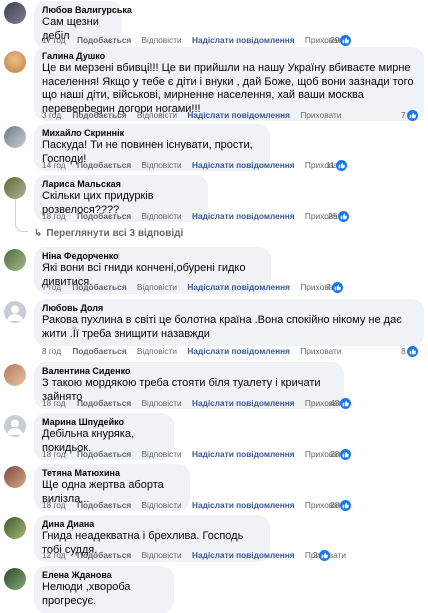 The height and width of the screenshot is (613, 428). What do you see at coordinates (228, 308) in the screenshot?
I see `comment-author: Любовь Доля` at bounding box center [228, 308].